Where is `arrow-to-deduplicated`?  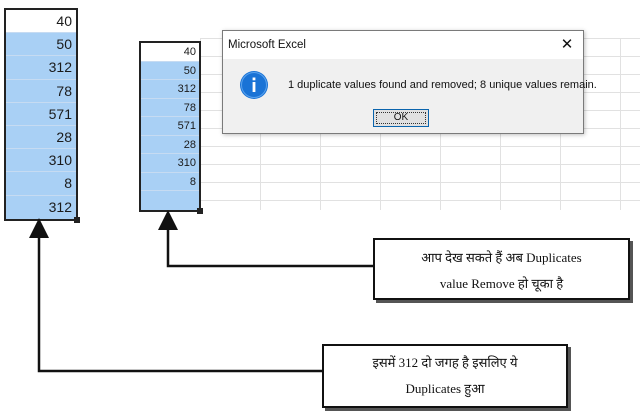
arrow-to-deduplicated is located at coordinates (265, 239).